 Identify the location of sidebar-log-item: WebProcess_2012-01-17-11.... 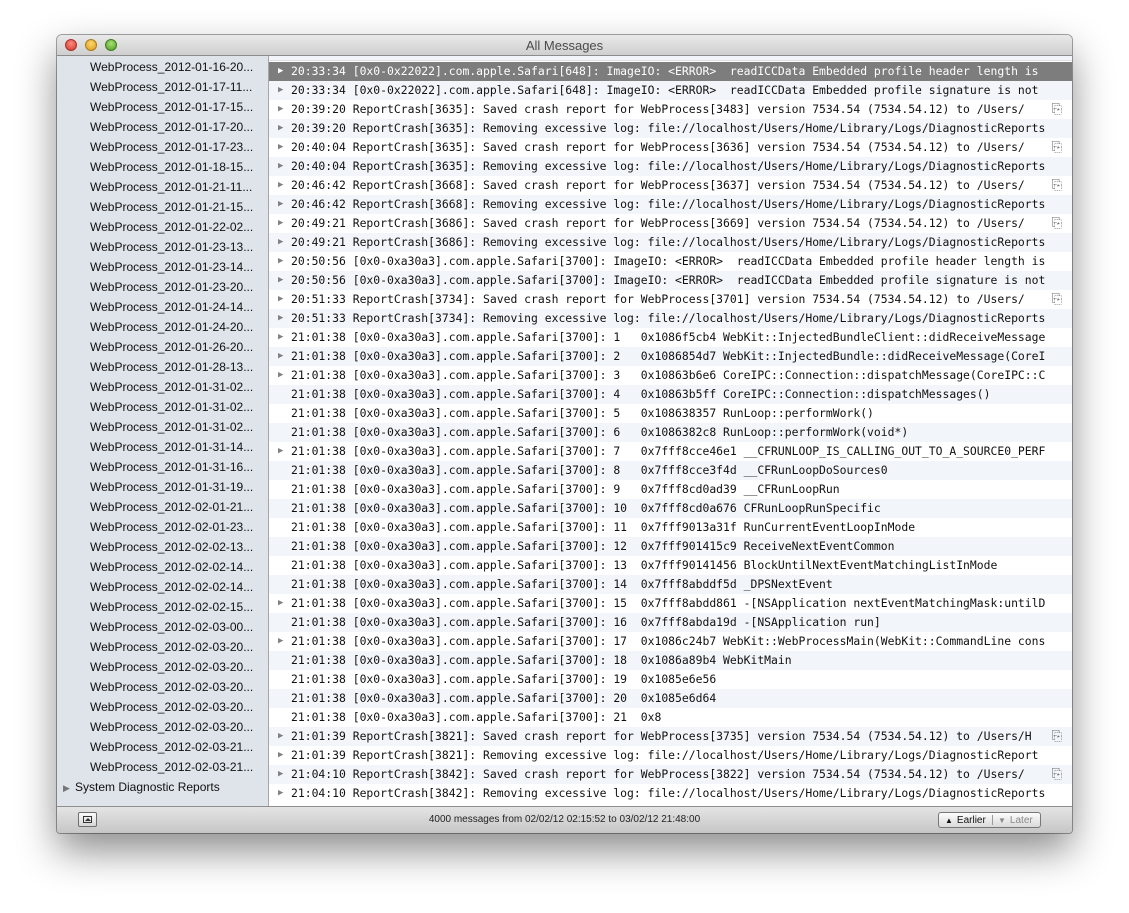
(171, 87).